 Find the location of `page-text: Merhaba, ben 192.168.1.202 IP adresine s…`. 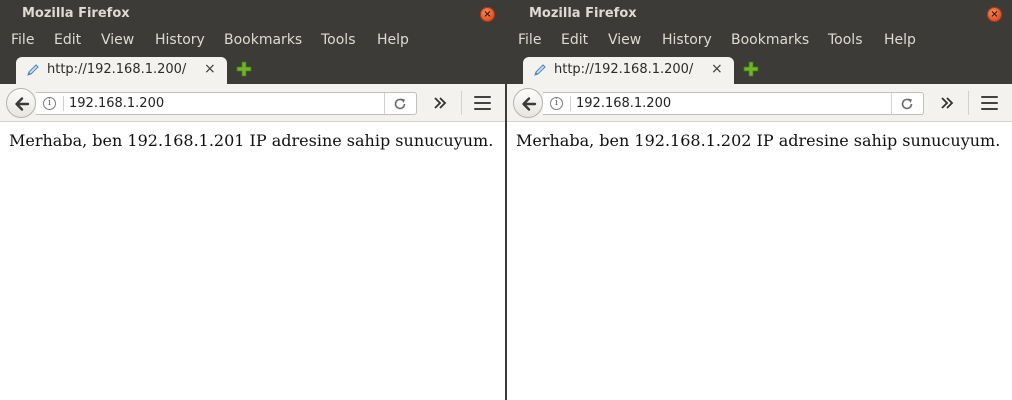

page-text: Merhaba, ben 192.168.1.202 IP adresine s… is located at coordinates (758, 140).